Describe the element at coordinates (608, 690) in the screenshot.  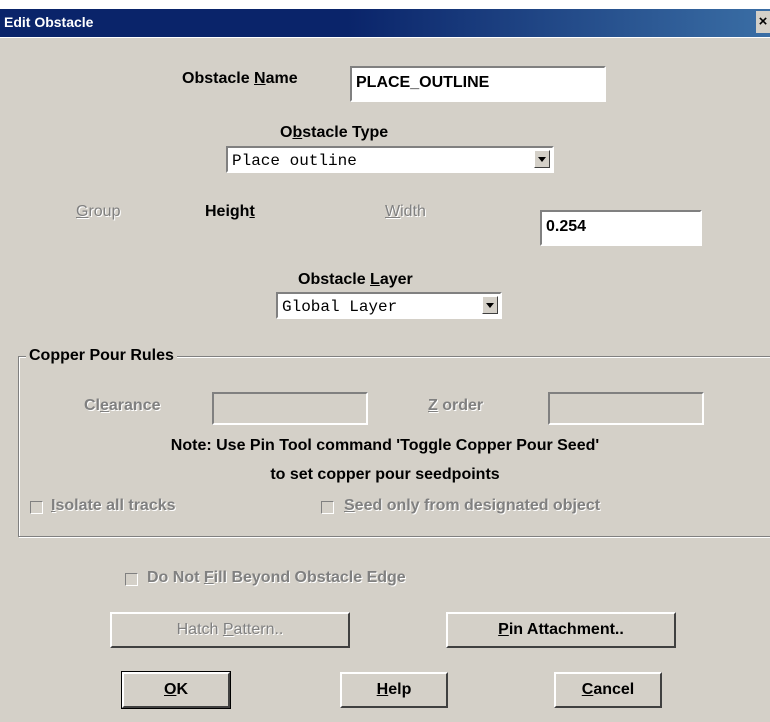
I see `cancel-button: Cancel` at that location.